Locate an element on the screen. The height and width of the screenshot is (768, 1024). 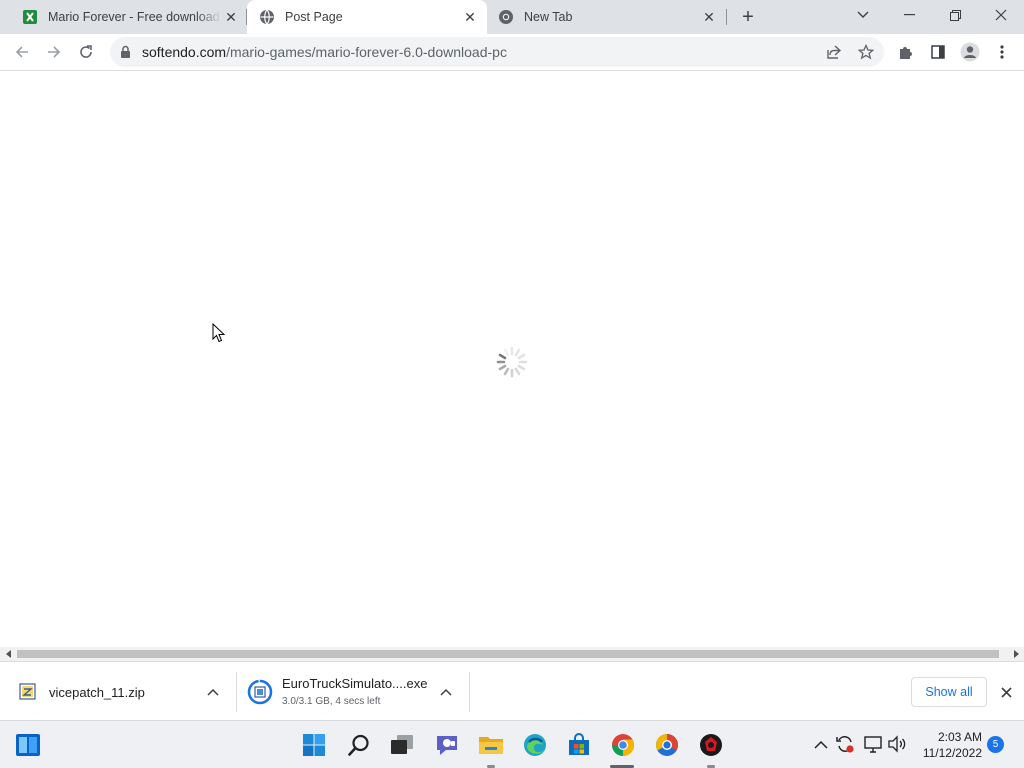
volume-icon is located at coordinates (897, 744).